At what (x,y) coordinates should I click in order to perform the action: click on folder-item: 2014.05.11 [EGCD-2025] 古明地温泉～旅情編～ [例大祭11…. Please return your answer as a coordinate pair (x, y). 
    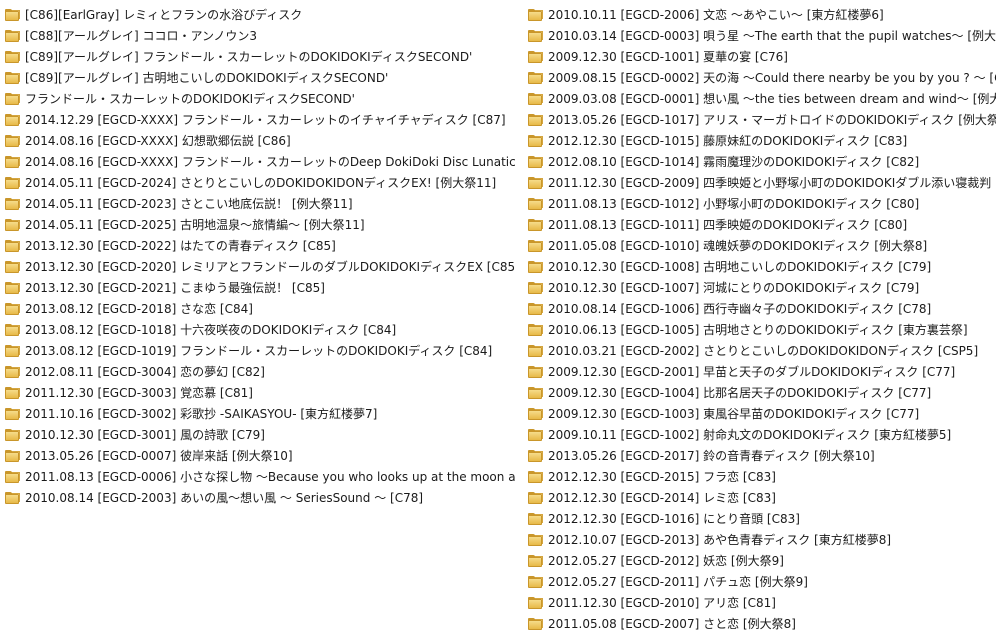
    Looking at the image, I should click on (260, 224).